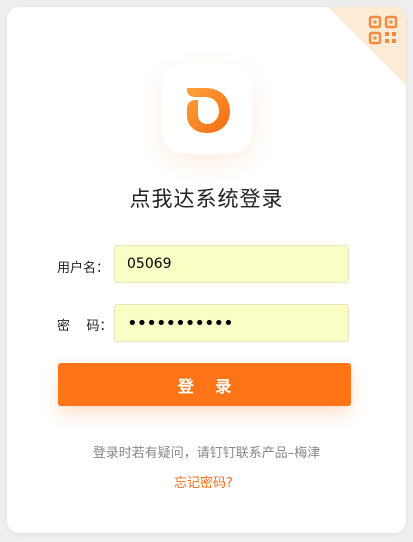 The width and height of the screenshot is (413, 542). Describe the element at coordinates (383, 30) in the screenshot. I see `qr-code-icon` at that location.